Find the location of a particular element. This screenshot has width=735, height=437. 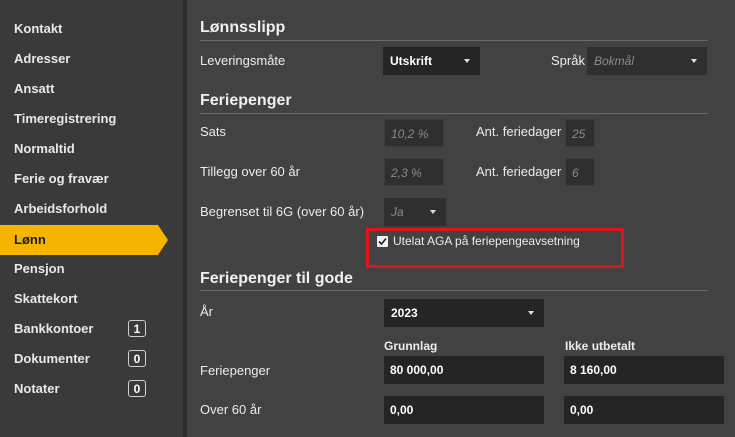

leveringsmate-label: Leveringsmåte is located at coordinates (243, 60).